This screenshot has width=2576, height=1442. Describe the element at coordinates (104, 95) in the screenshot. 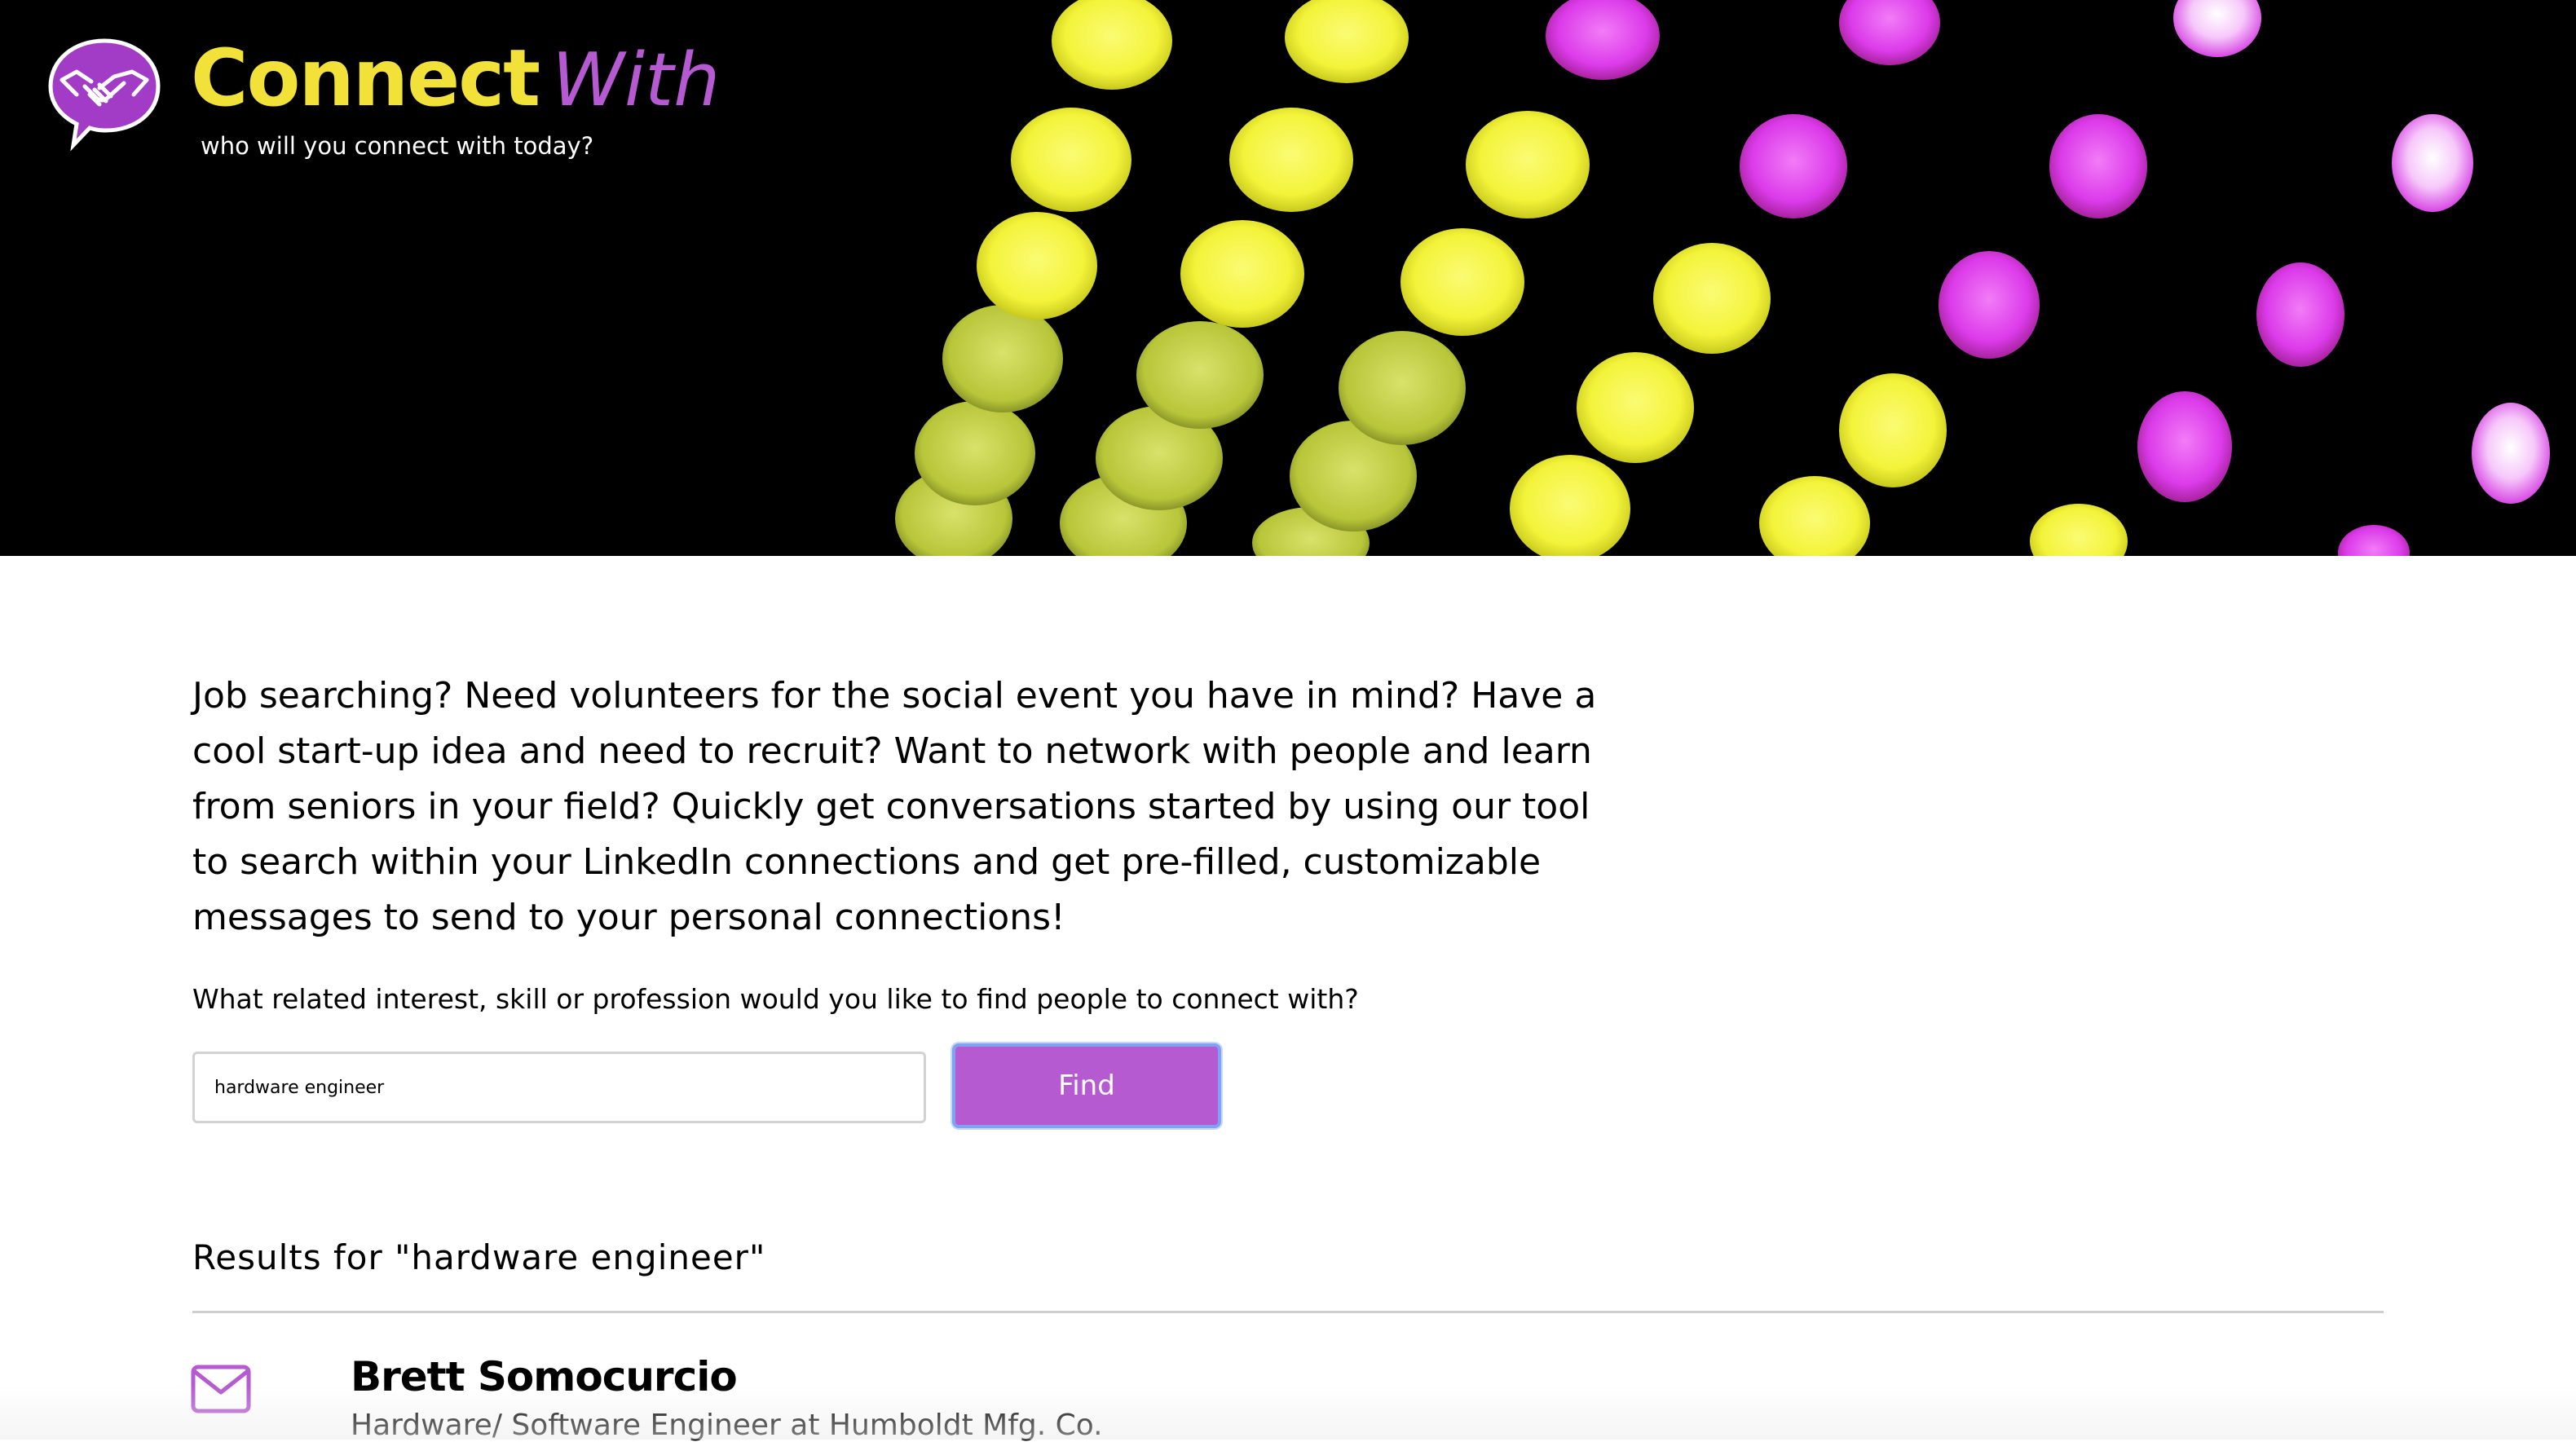

I see `handshake-speech-bubble-icon` at that location.